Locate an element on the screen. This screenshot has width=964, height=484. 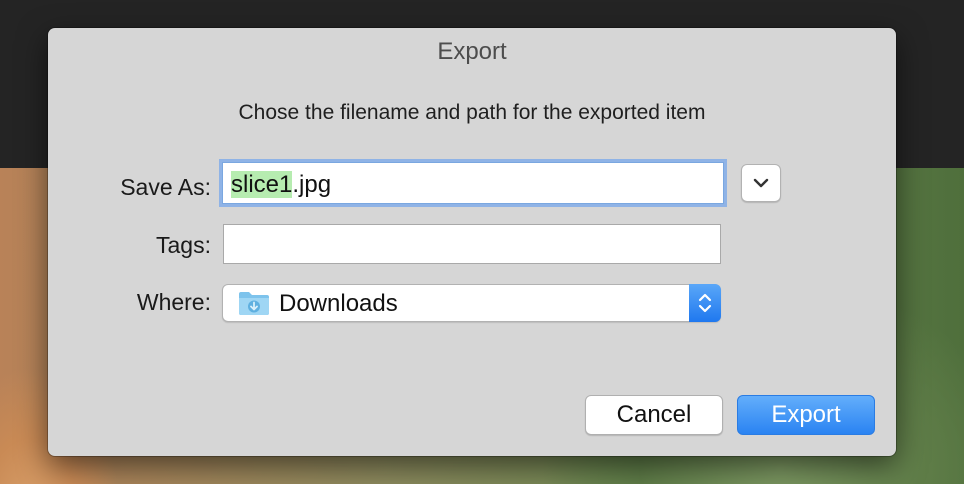
save-as-value: slice1.jpg is located at coordinates (281, 185).